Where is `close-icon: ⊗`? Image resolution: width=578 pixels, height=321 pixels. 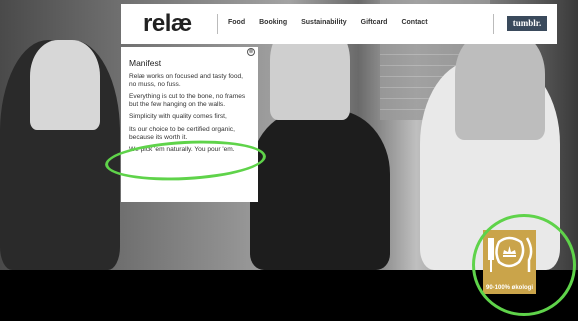
close-icon: ⊗ is located at coordinates (251, 52).